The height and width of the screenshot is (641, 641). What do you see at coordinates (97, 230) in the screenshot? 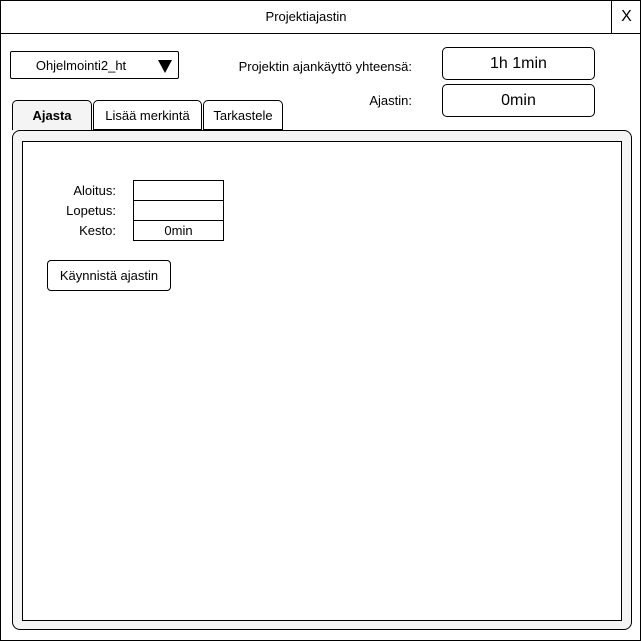
I see `duration-label: Kesto:` at bounding box center [97, 230].